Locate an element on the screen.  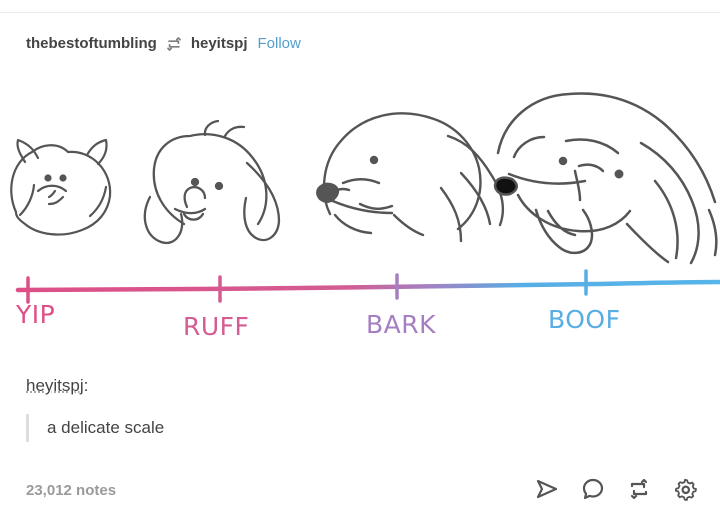
caption-source-suffix: : is located at coordinates (86, 385).